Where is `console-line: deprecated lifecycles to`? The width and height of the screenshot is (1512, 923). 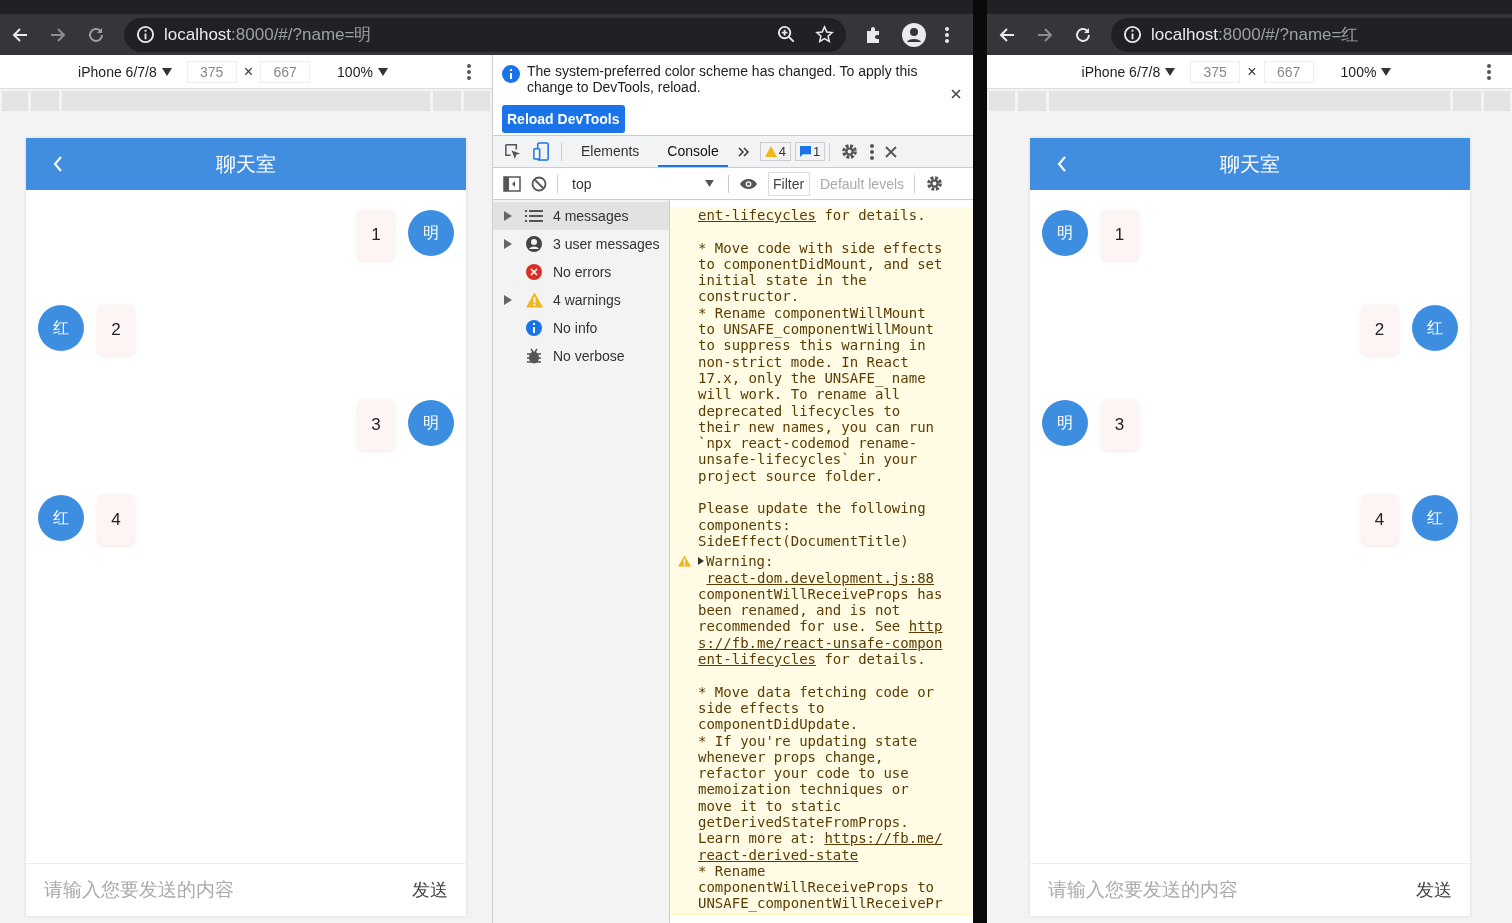
console-line: deprecated lifecycles to is located at coordinates (800, 410).